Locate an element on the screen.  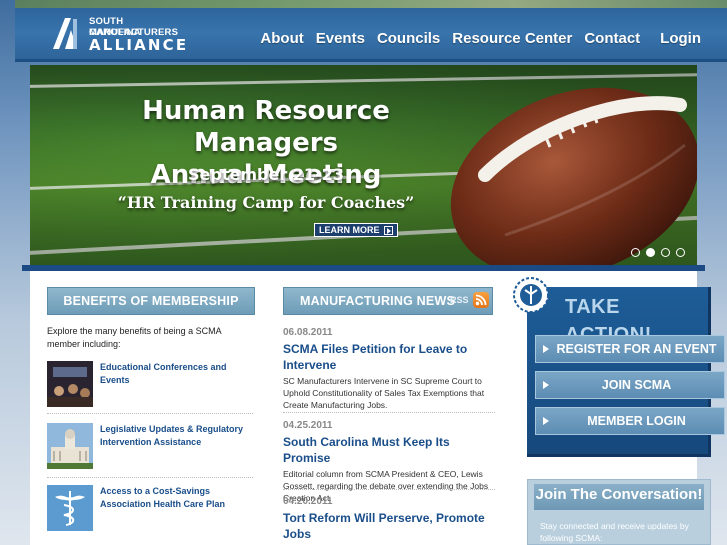
palmetto-seal-icon is located at coordinates (531, 295).